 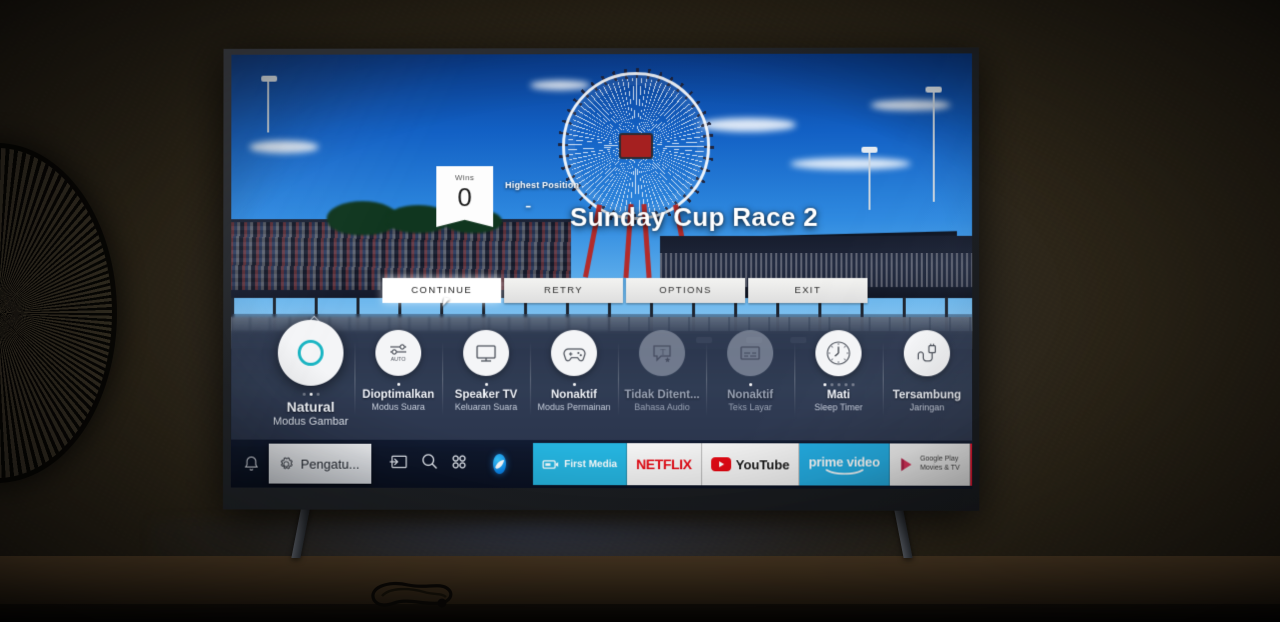 I want to click on quick-setting-subtitle: Modus Gambar, so click(x=310, y=422).